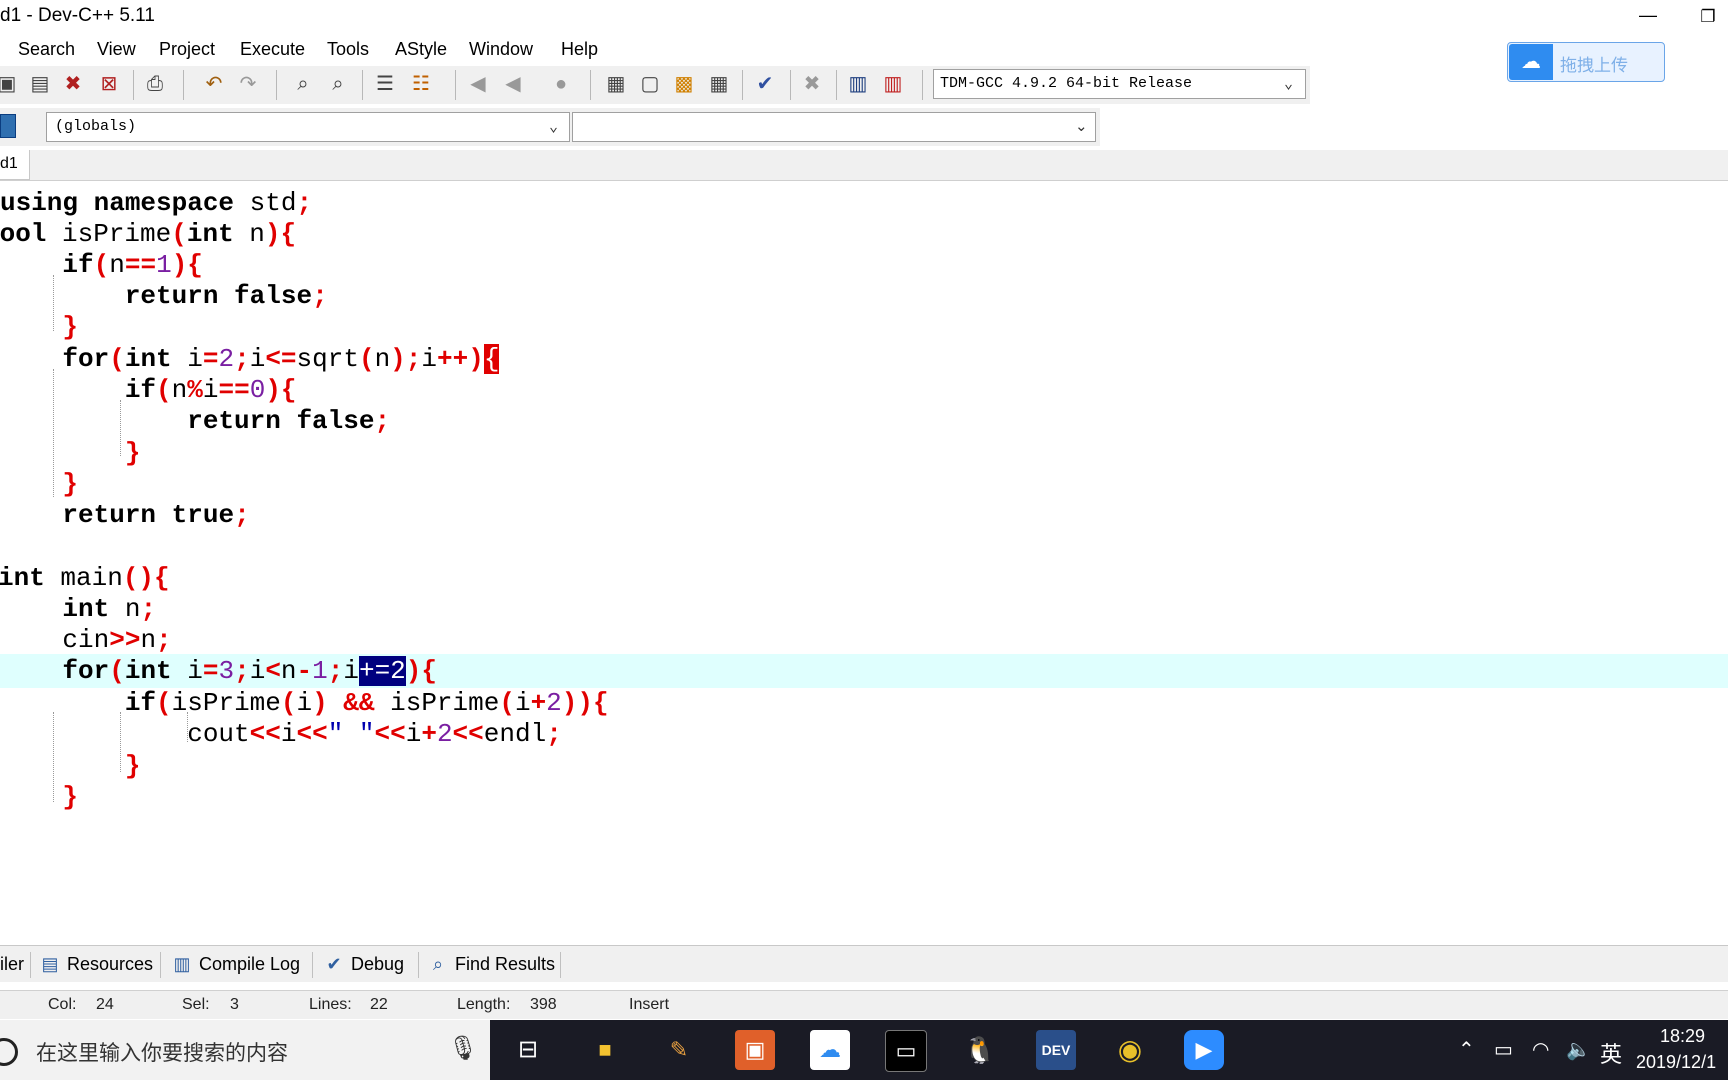  I want to click on status-length-label: Length:, so click(484, 1004).